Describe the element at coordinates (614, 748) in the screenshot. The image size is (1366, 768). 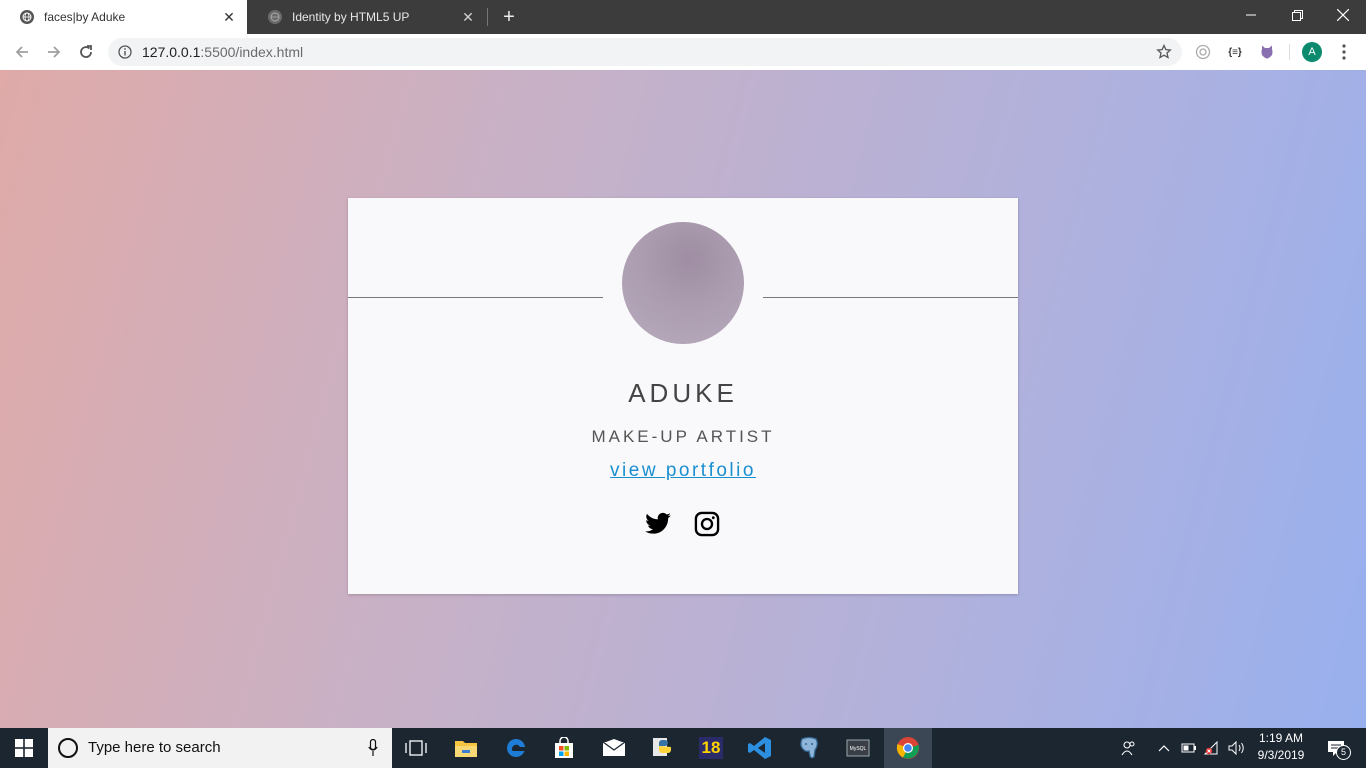
I see `mail-icon` at that location.